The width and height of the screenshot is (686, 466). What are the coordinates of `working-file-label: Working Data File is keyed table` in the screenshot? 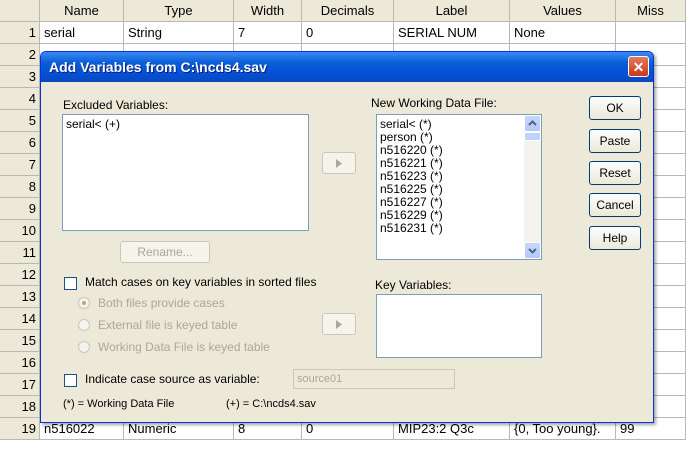 It's located at (184, 347).